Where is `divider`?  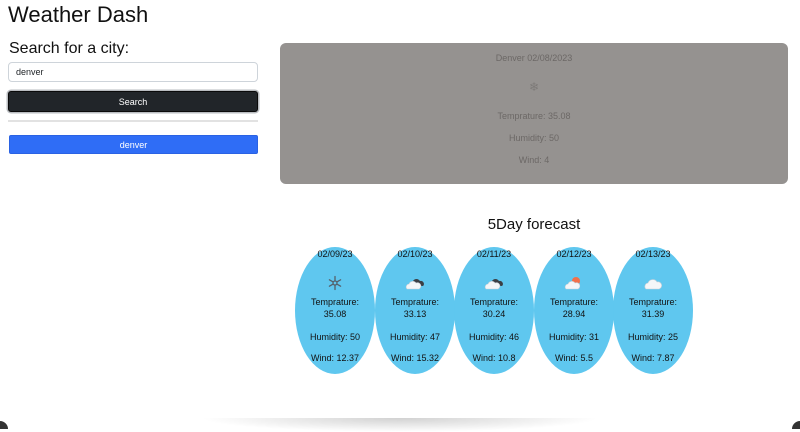 divider is located at coordinates (133, 121).